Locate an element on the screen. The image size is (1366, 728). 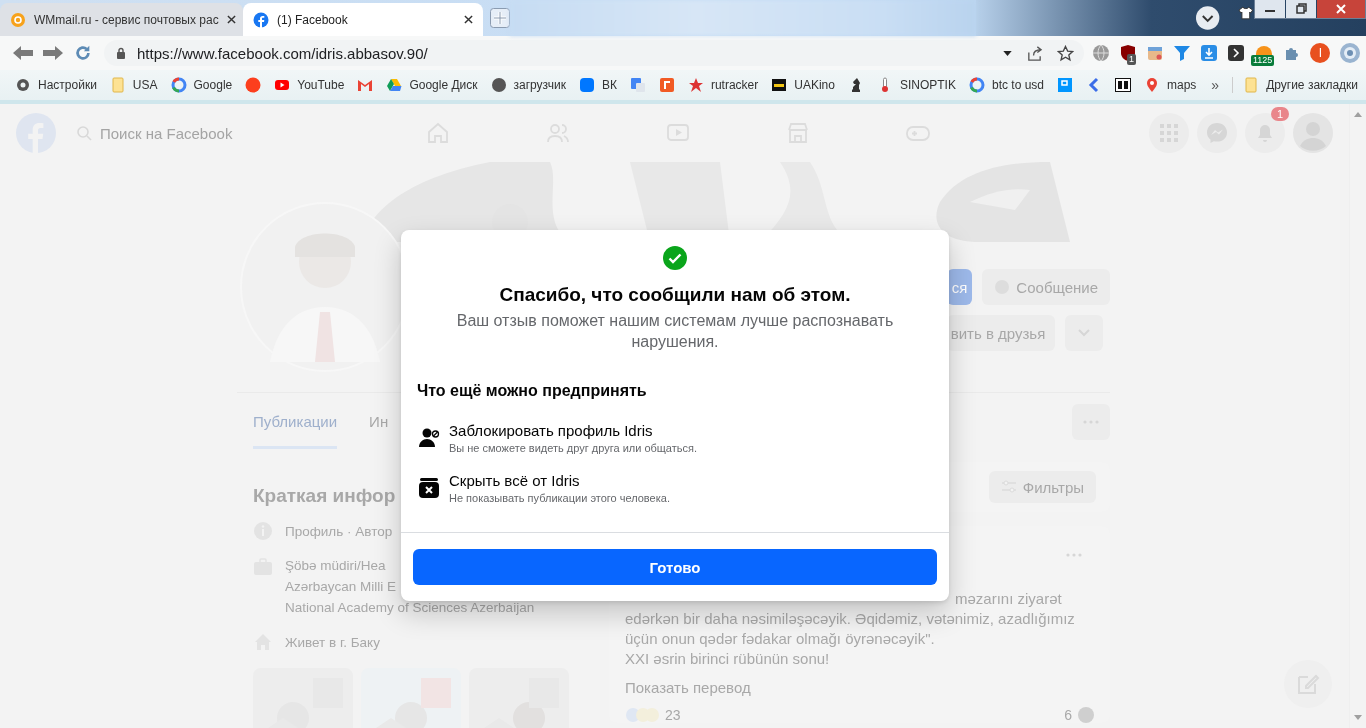
comment-count: 6 is located at coordinates (1068, 715).